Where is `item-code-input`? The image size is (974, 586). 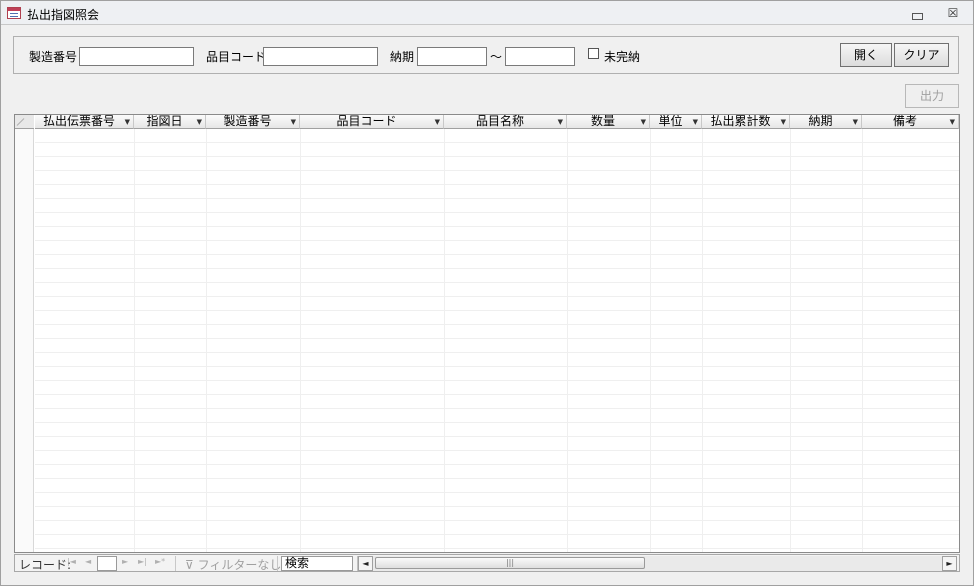 item-code-input is located at coordinates (320, 56).